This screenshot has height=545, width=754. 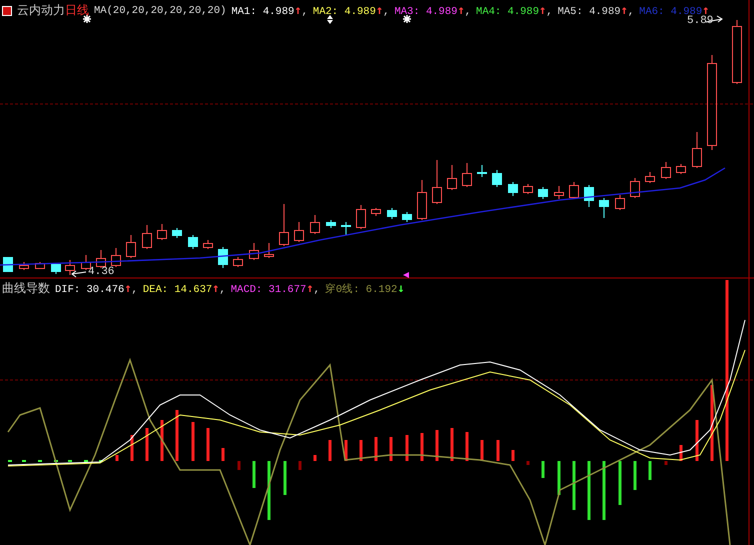 What do you see at coordinates (101, 272) in the screenshot?
I see `low-price-label: 4.36` at bounding box center [101, 272].